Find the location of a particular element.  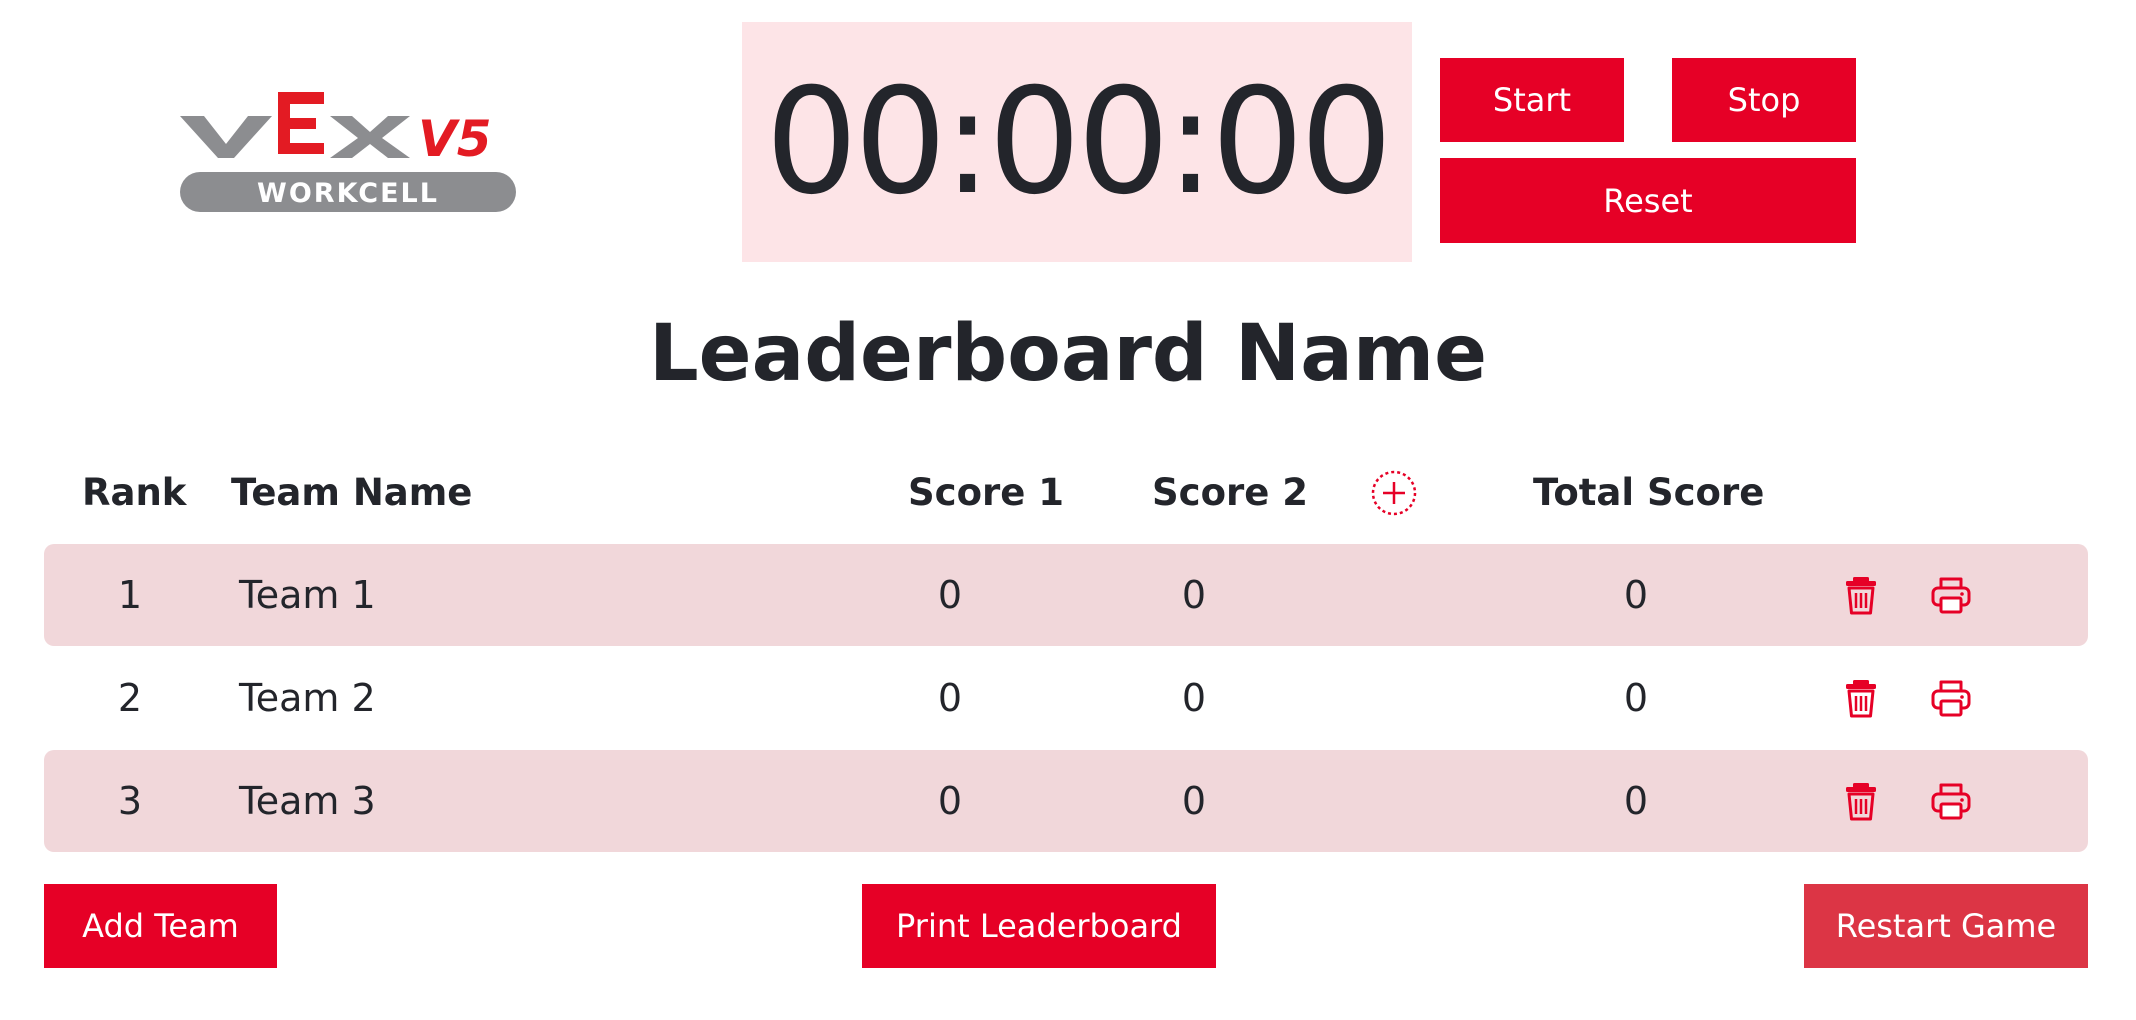

print-leaderboard-button: Print Leaderboard is located at coordinates (1039, 926).